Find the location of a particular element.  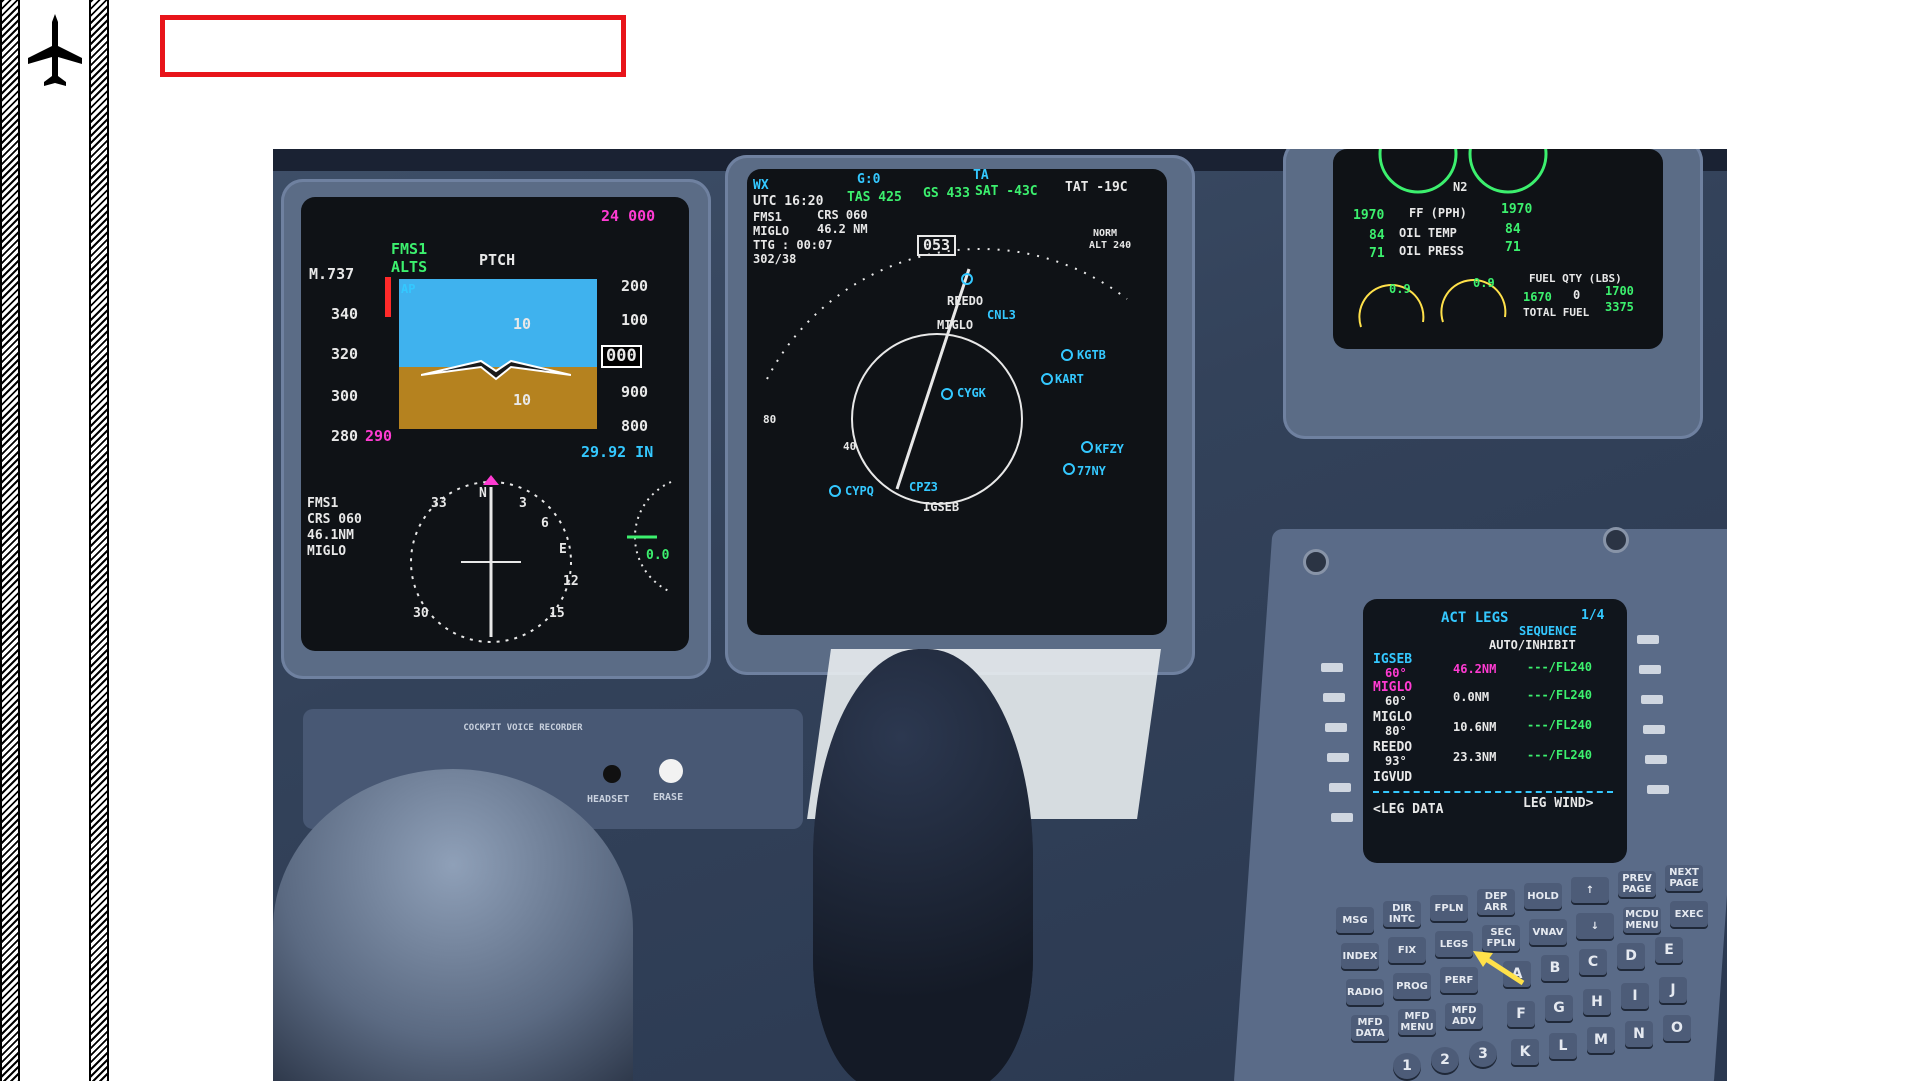

pfd-ap-indicator: AP is located at coordinates (408, 289).